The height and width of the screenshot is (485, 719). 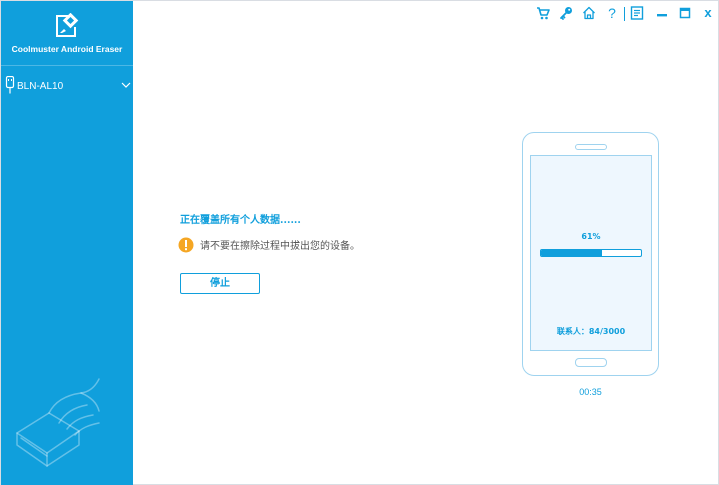 What do you see at coordinates (543, 13) in the screenshot?
I see `cart-icon` at bounding box center [543, 13].